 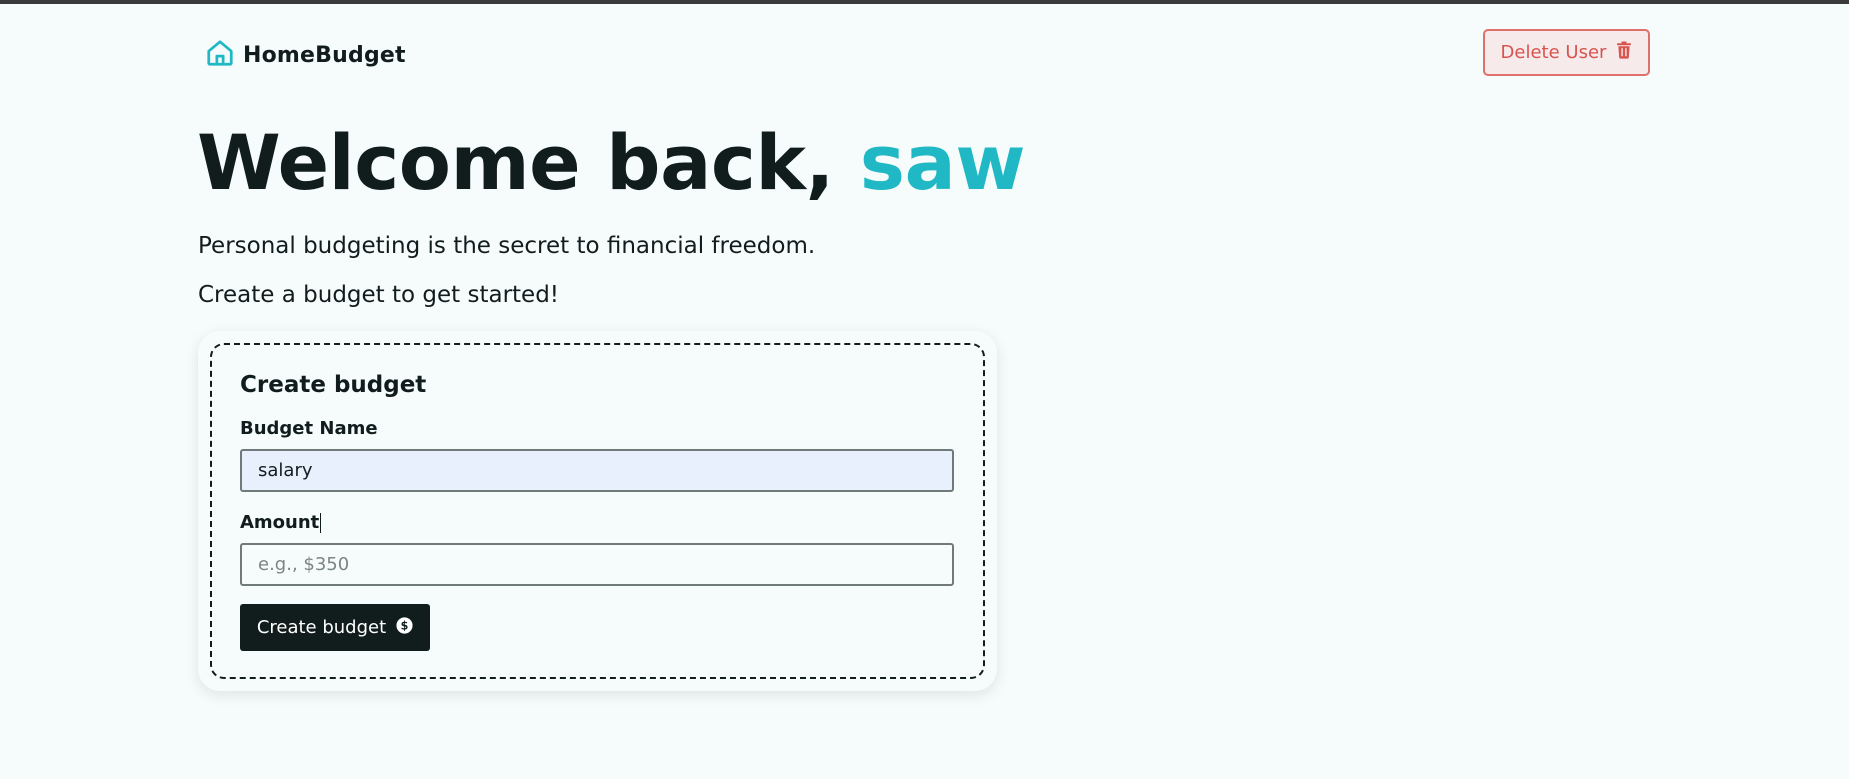 I want to click on create-budget-button: Create budget $, so click(x=335, y=627).